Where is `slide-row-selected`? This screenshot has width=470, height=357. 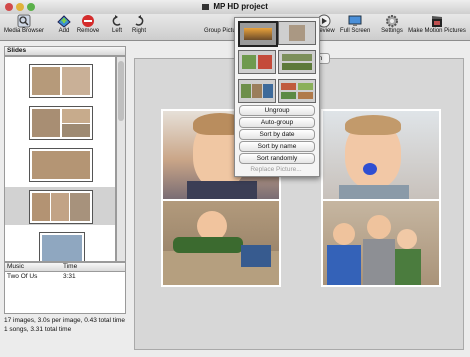
slide-row-selected is located at coordinates (60, 206).